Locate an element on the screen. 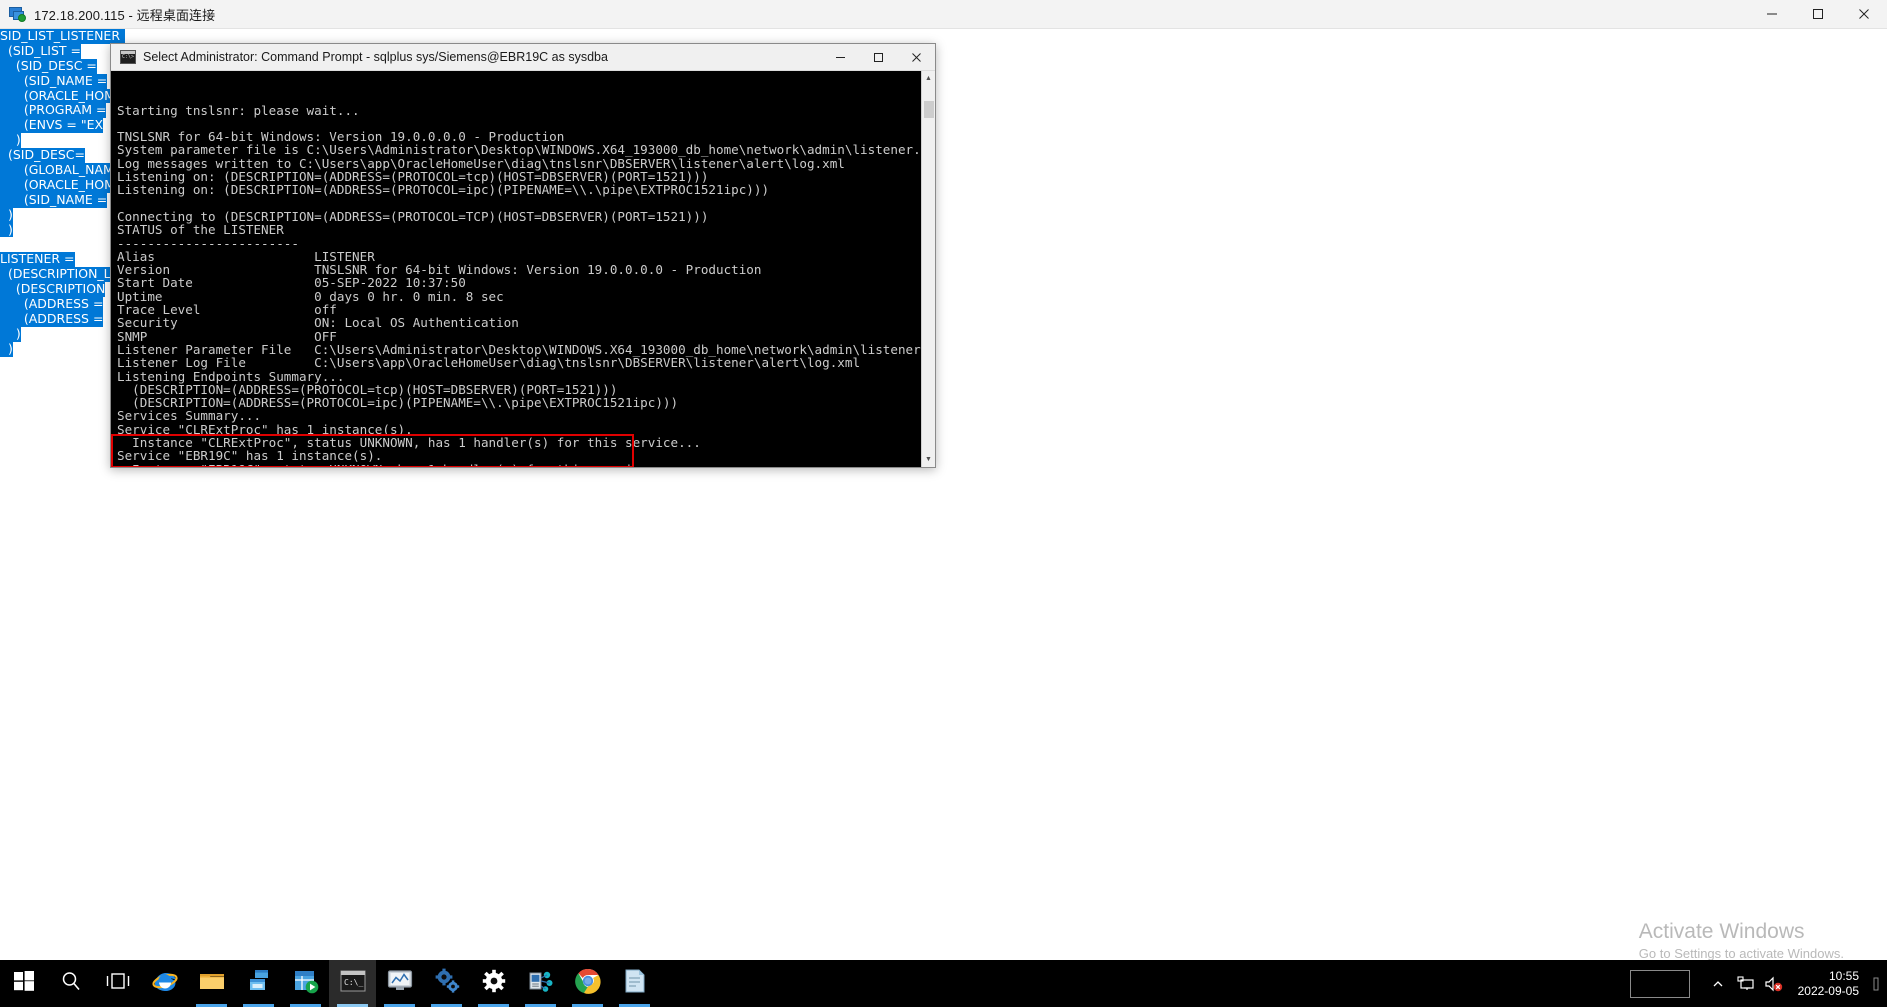  system-tray: 10:55 2022-09-05 is located at coordinates (1758, 983).